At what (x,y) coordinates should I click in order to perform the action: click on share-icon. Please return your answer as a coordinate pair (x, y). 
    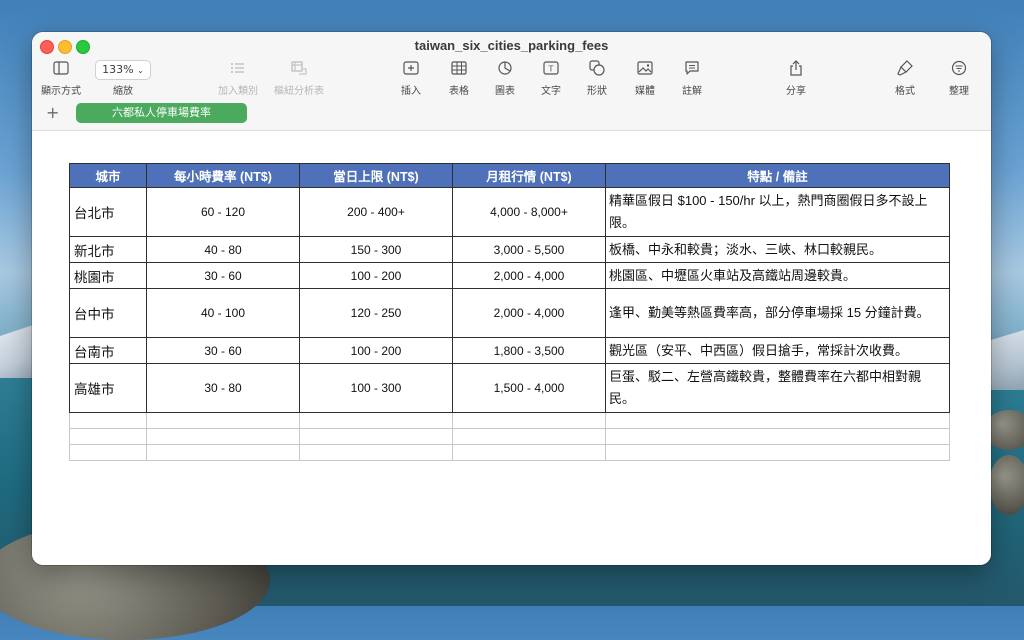
    Looking at the image, I should click on (796, 69).